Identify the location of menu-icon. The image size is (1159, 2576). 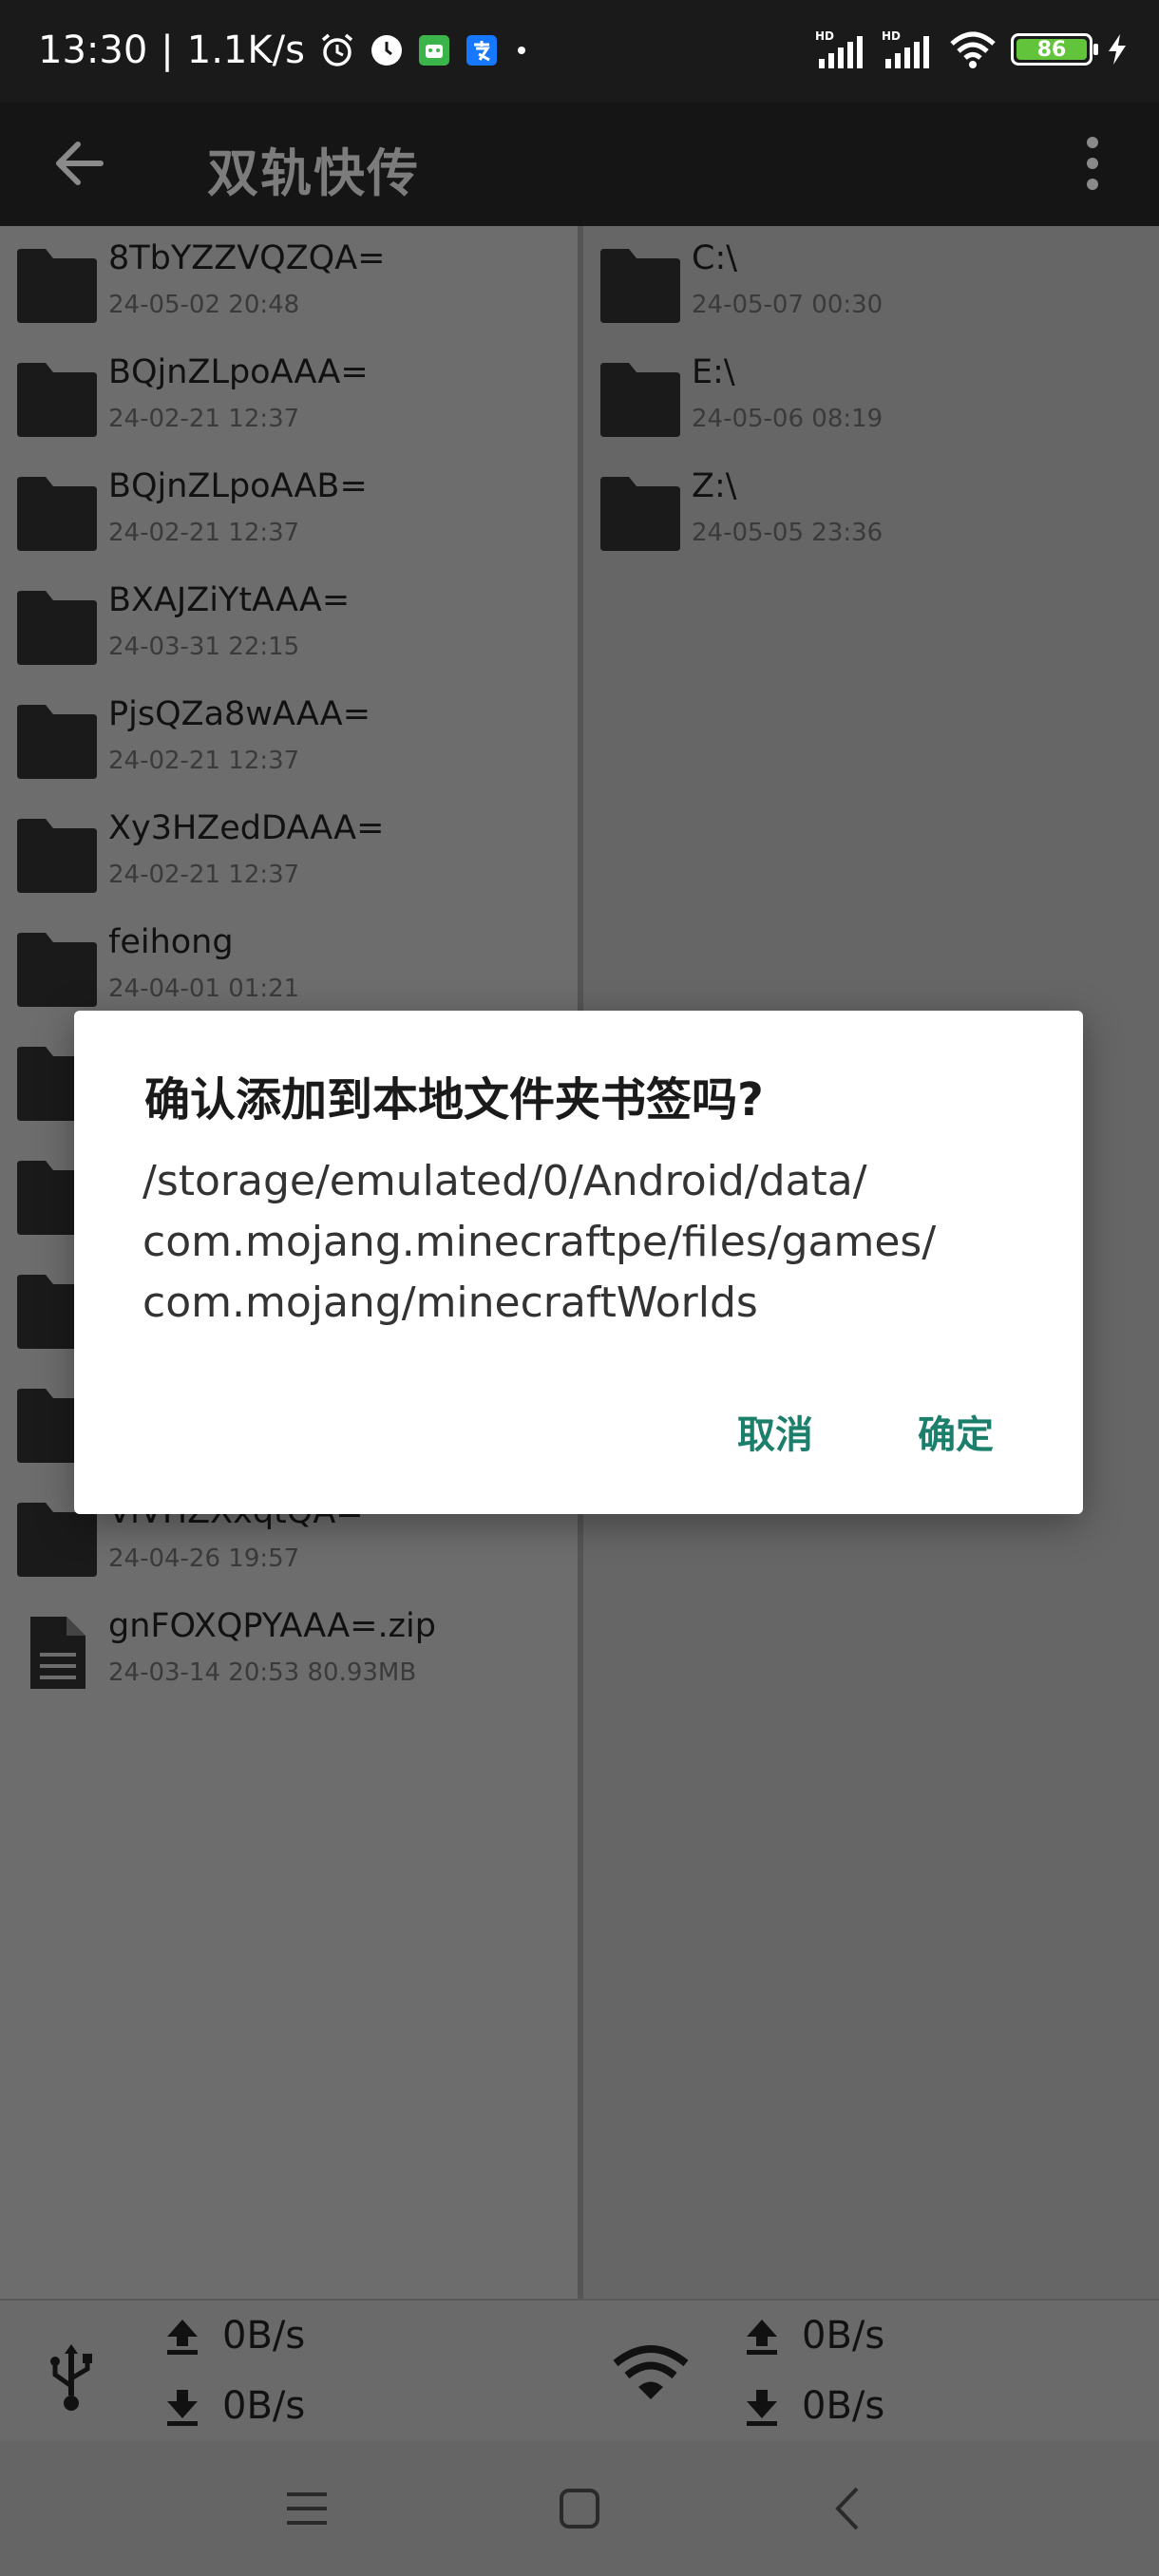
(307, 2508).